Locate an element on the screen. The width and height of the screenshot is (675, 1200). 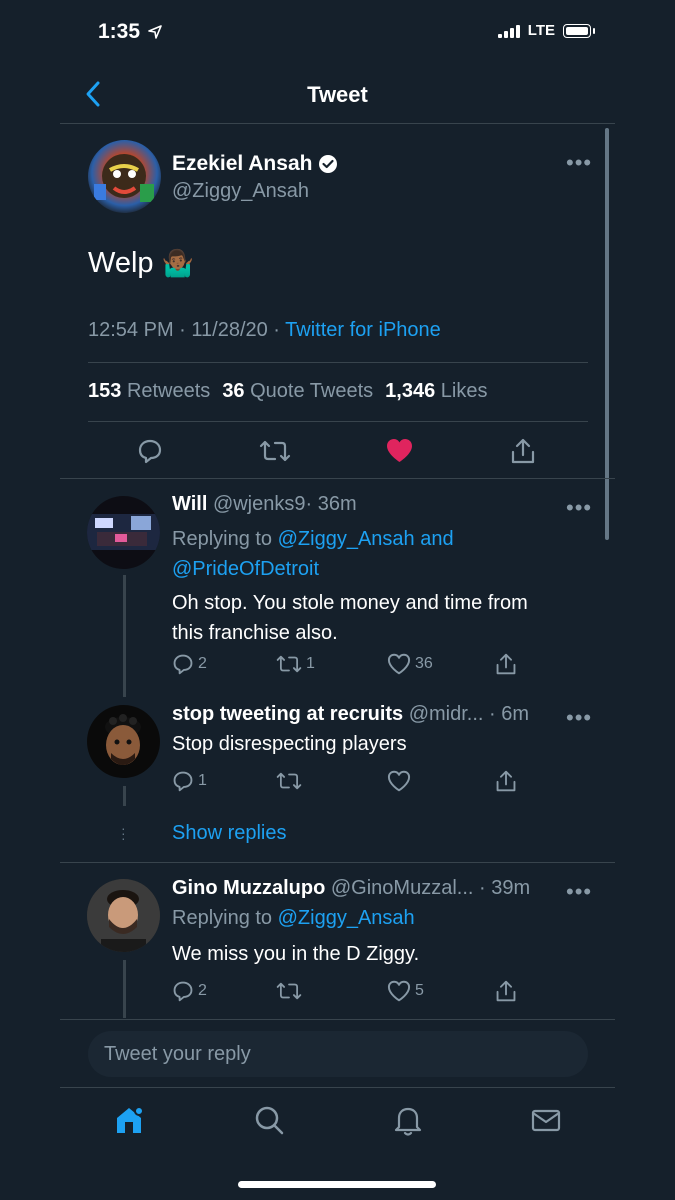
reply-header: Will @wjenks9· 36m is located at coordinates (264, 504).